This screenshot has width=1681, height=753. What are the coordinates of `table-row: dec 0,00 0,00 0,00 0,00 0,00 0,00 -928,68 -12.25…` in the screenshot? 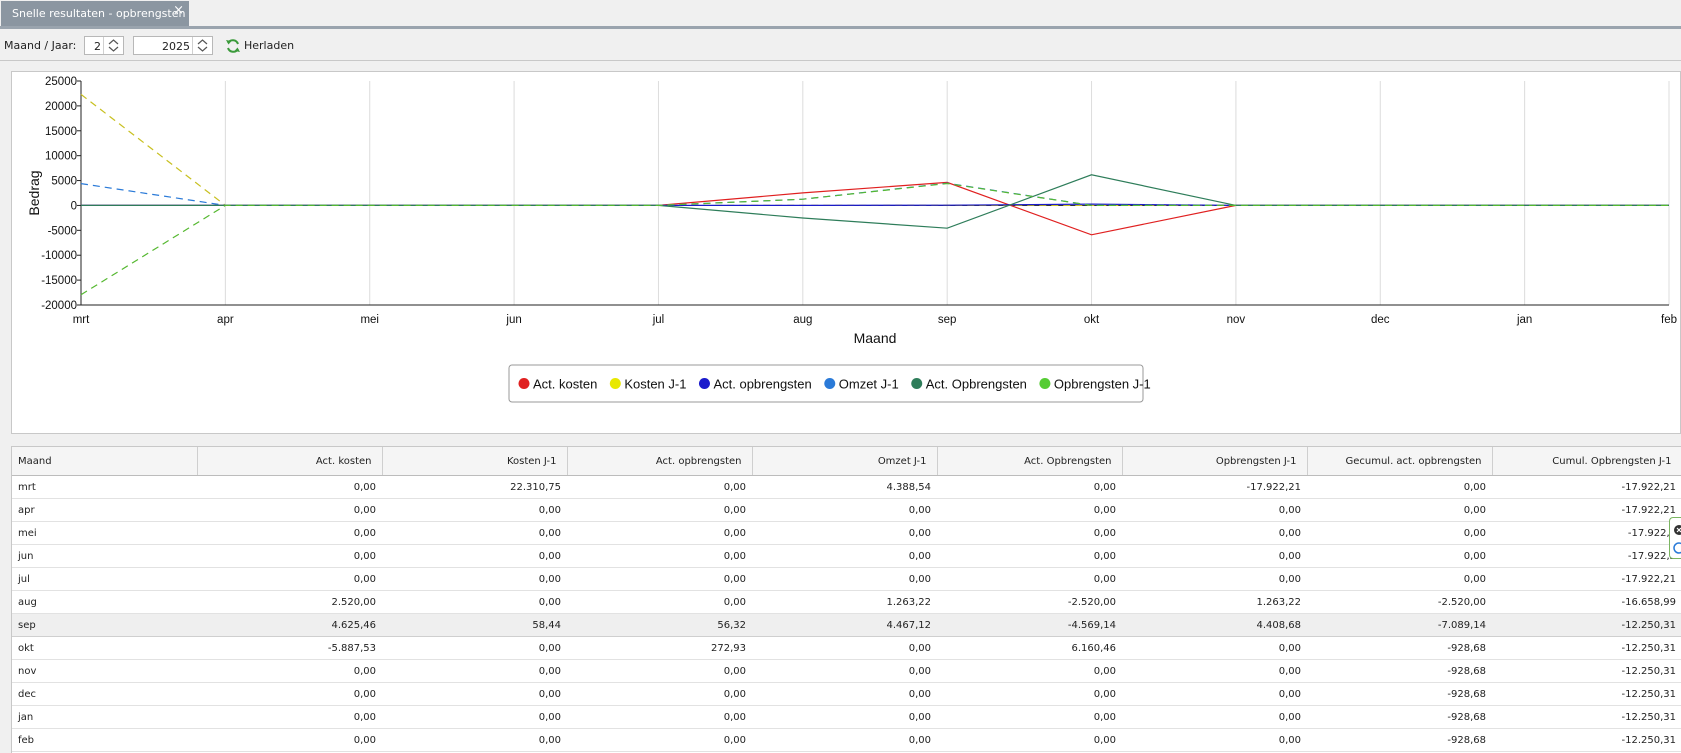 It's located at (846, 694).